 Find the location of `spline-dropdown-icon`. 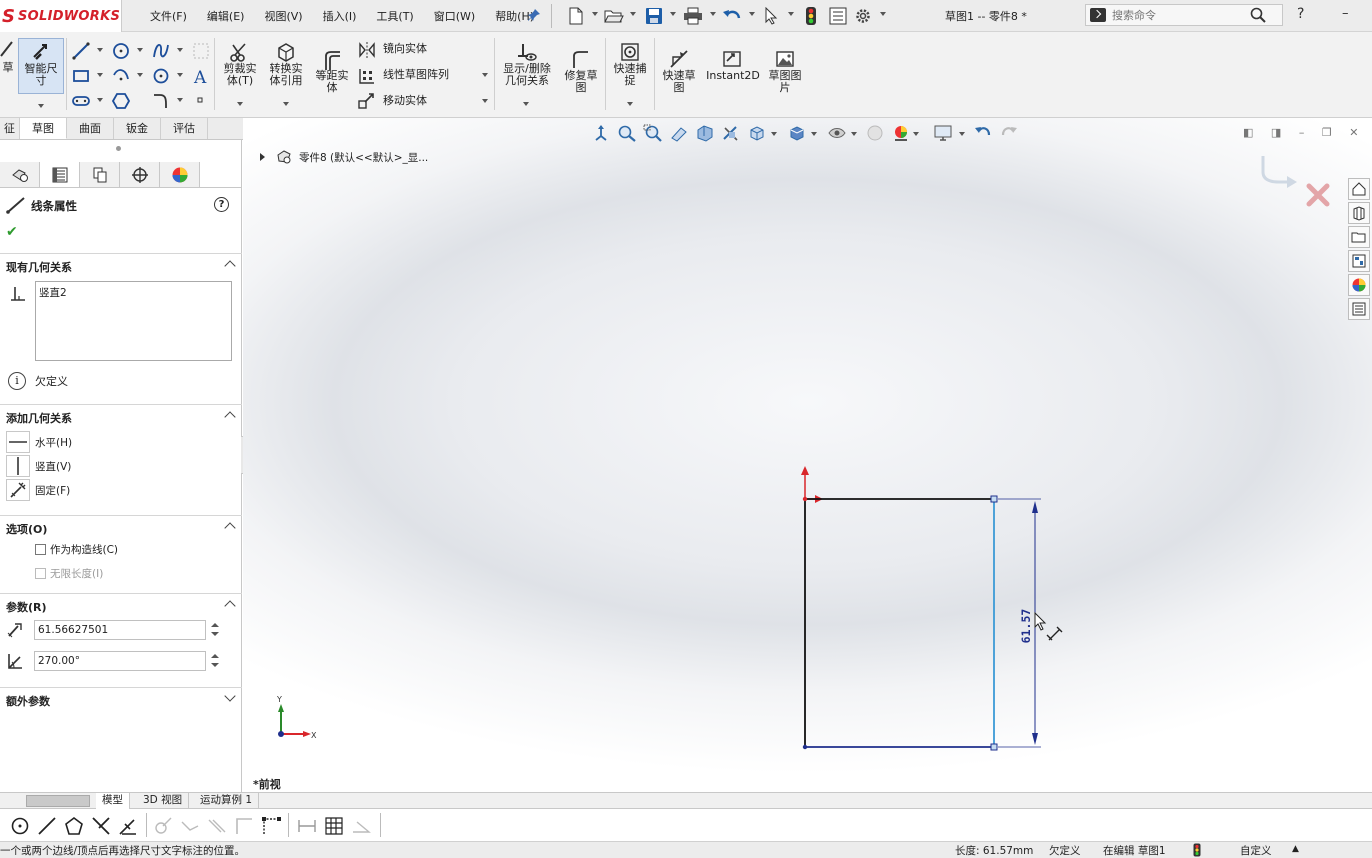

spline-dropdown-icon is located at coordinates (180, 50).